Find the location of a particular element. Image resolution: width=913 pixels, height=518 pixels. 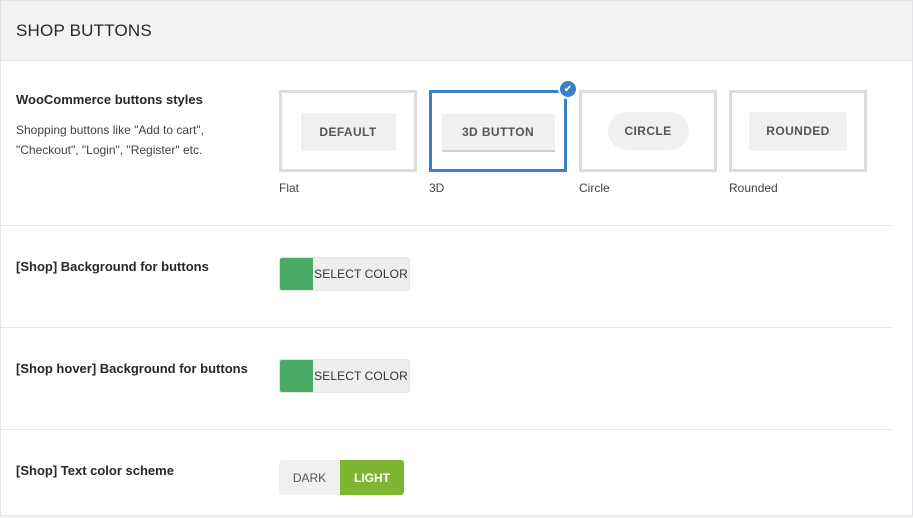

style-option-3d: 3D BUTTON ✔ 3D is located at coordinates (503, 137).